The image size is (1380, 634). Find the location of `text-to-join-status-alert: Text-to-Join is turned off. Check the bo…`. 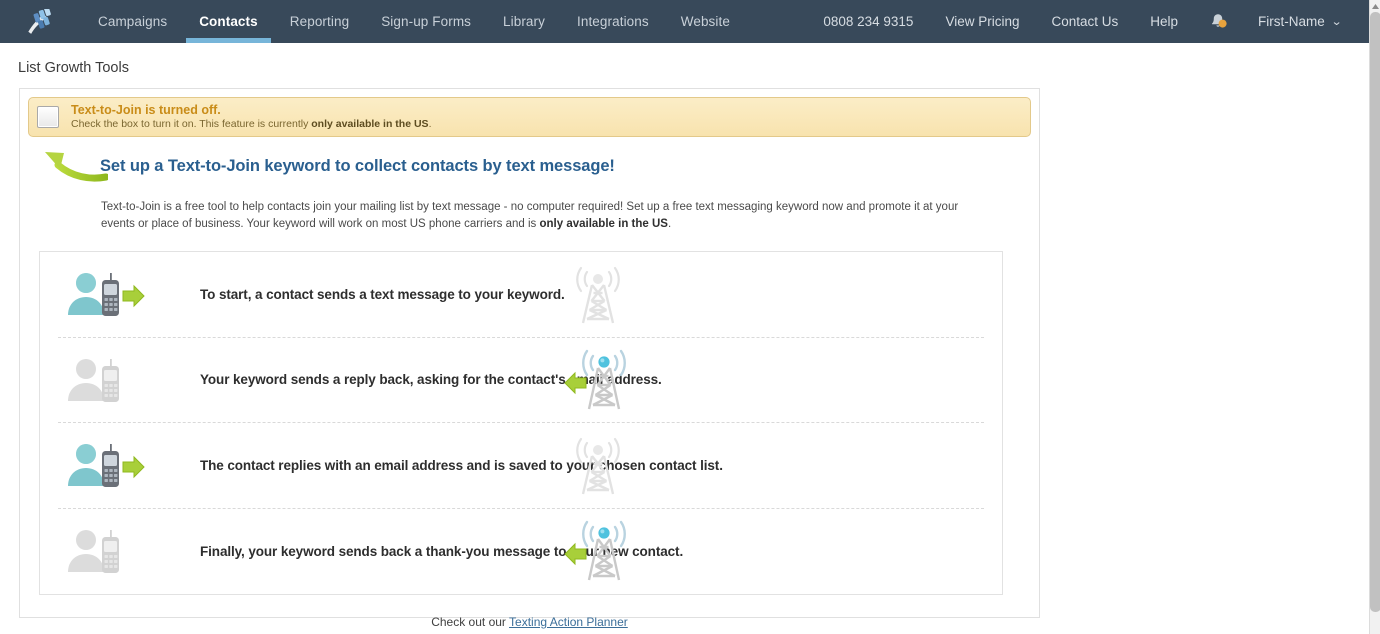

text-to-join-status-alert: Text-to-Join is turned off. Check the bo… is located at coordinates (529, 117).